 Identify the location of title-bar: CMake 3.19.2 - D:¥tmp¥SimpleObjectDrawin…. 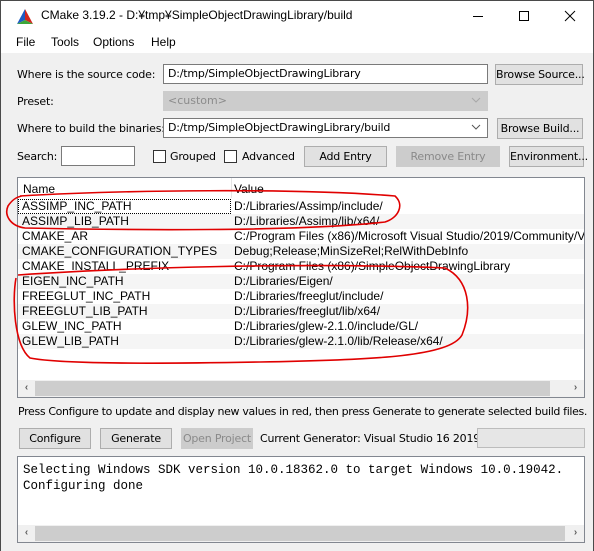
(297, 16).